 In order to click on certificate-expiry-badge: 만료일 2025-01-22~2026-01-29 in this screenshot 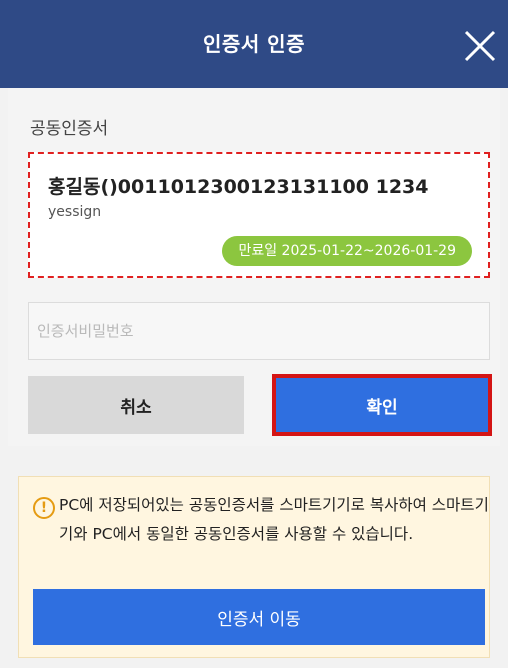, I will do `click(347, 251)`.